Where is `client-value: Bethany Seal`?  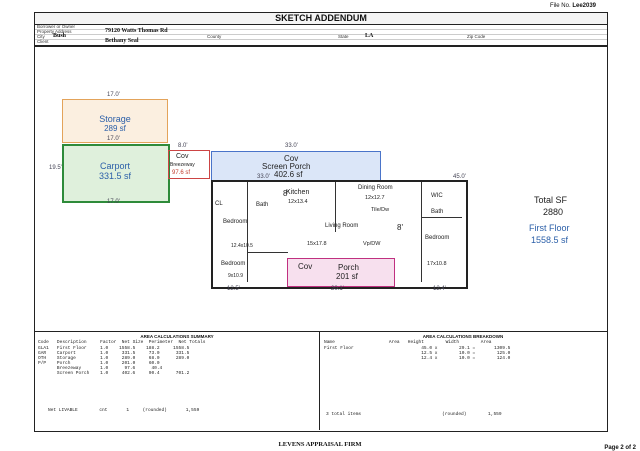
client-value: Bethany Seal is located at coordinates (122, 41).